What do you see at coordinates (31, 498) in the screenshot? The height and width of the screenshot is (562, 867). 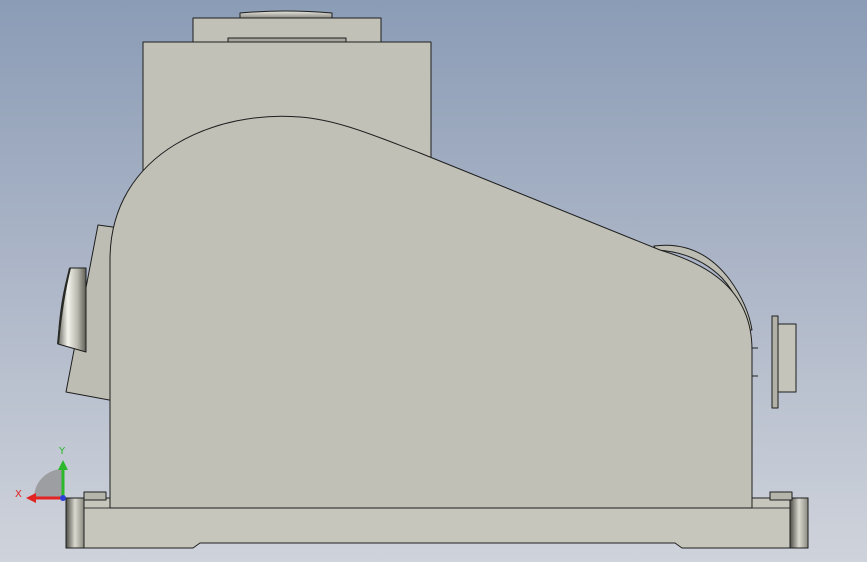 I see `triad-x-arrowhead` at bounding box center [31, 498].